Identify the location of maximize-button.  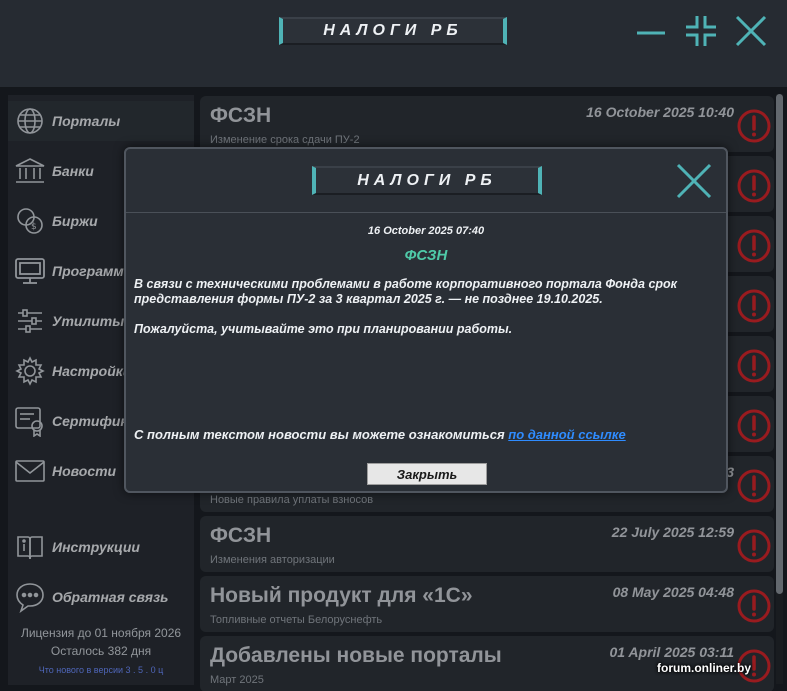
(701, 31).